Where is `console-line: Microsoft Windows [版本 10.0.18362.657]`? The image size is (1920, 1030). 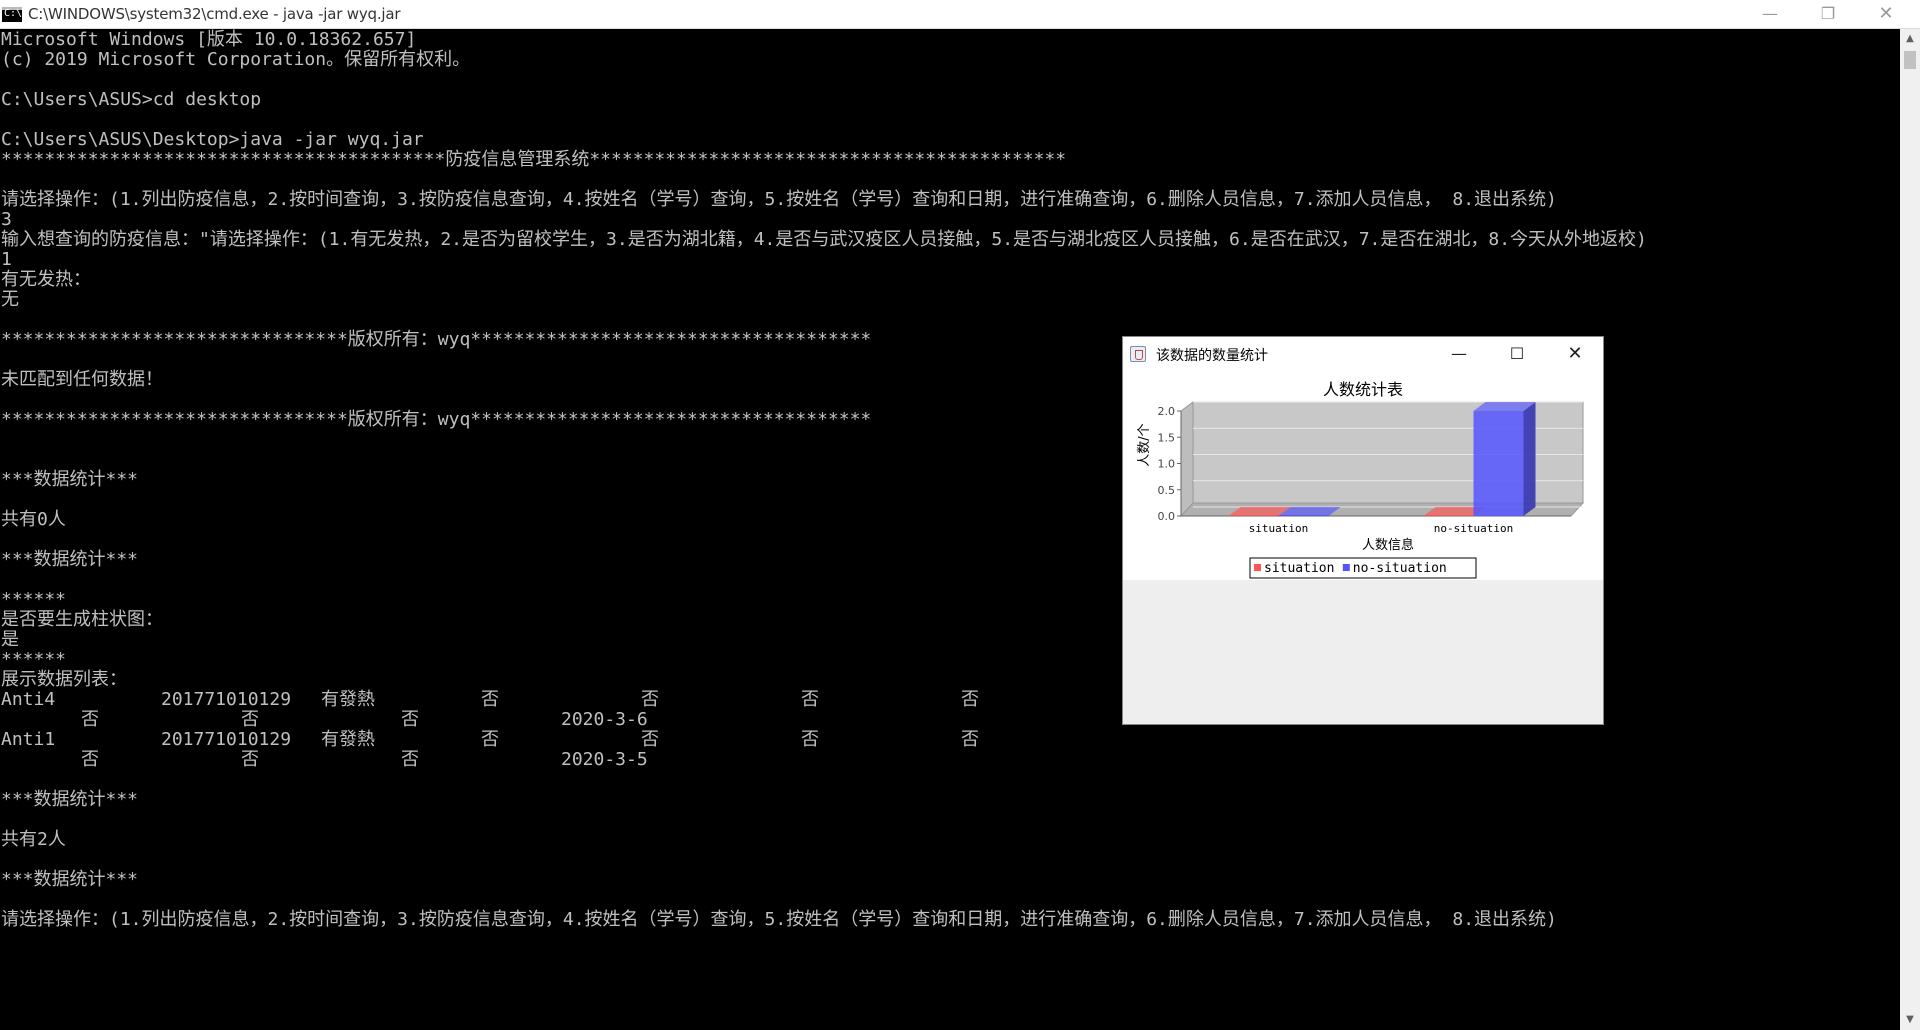 console-line: Microsoft Windows [版本 10.0.18362.657] is located at coordinates (950, 40).